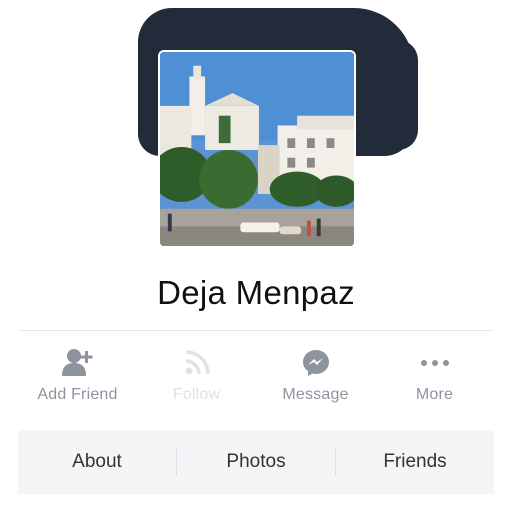 This screenshot has height=512, width=512. Describe the element at coordinates (97, 462) in the screenshot. I see `tab-about: About` at that location.